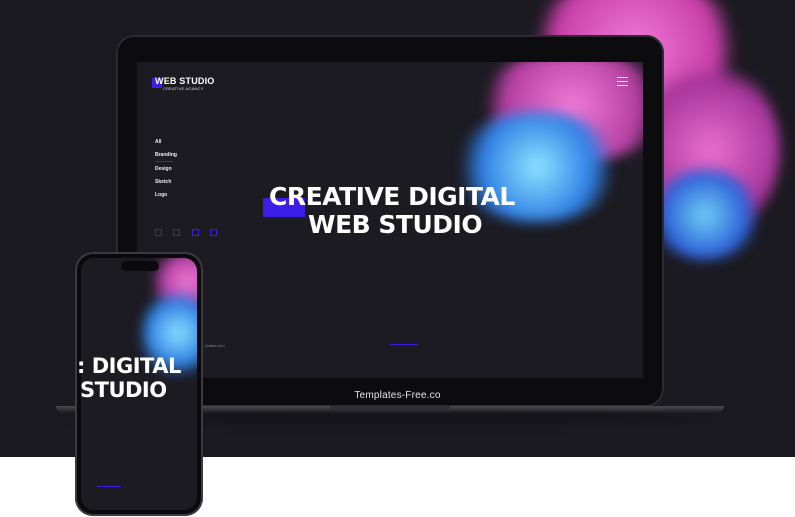 The height and width of the screenshot is (517, 795). I want to click on phone-hero-line1: : DIGITAL, so click(129, 366).